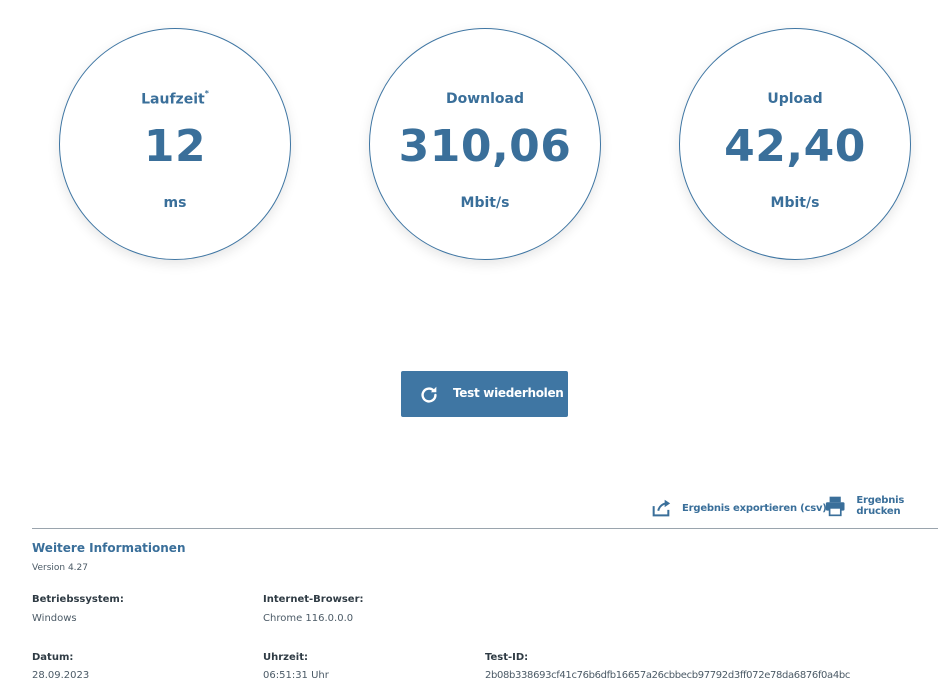  I want to click on repeat-test-label: Test wiederholen, so click(508, 393).